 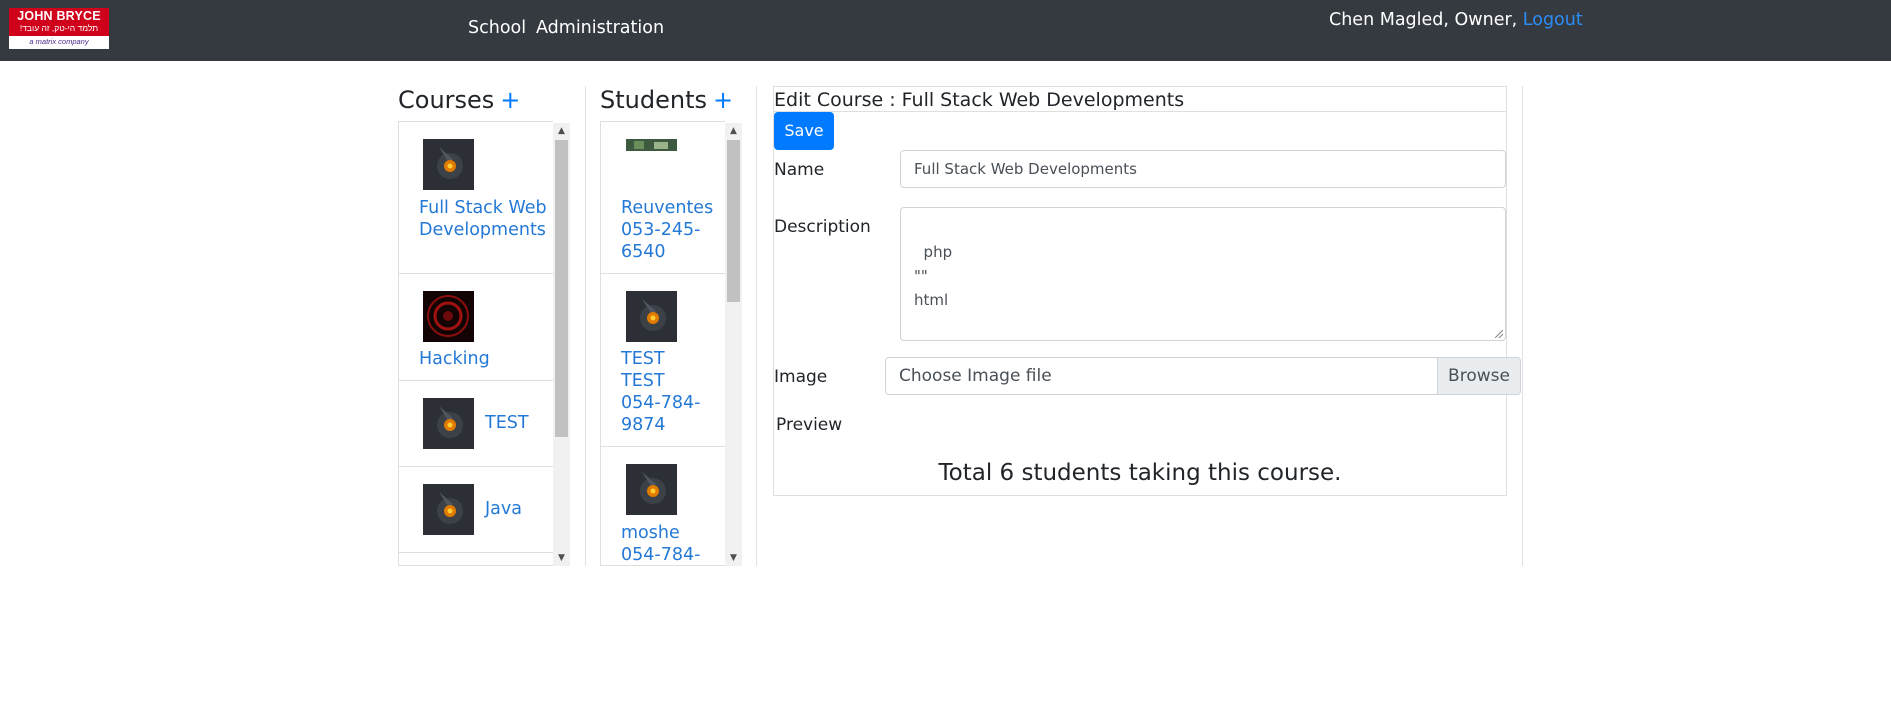 What do you see at coordinates (476, 510) in the screenshot?
I see `course-item-java: Java` at bounding box center [476, 510].